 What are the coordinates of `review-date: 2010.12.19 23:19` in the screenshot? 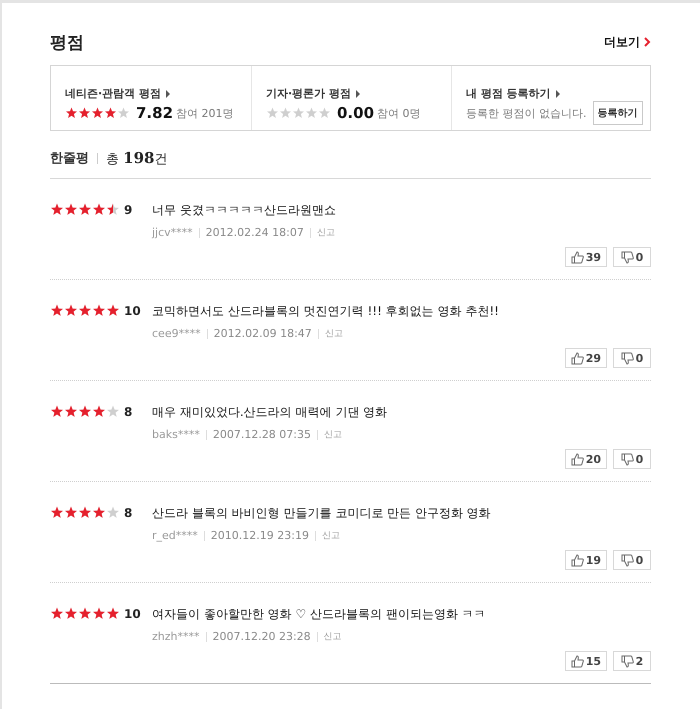 It's located at (259, 535).